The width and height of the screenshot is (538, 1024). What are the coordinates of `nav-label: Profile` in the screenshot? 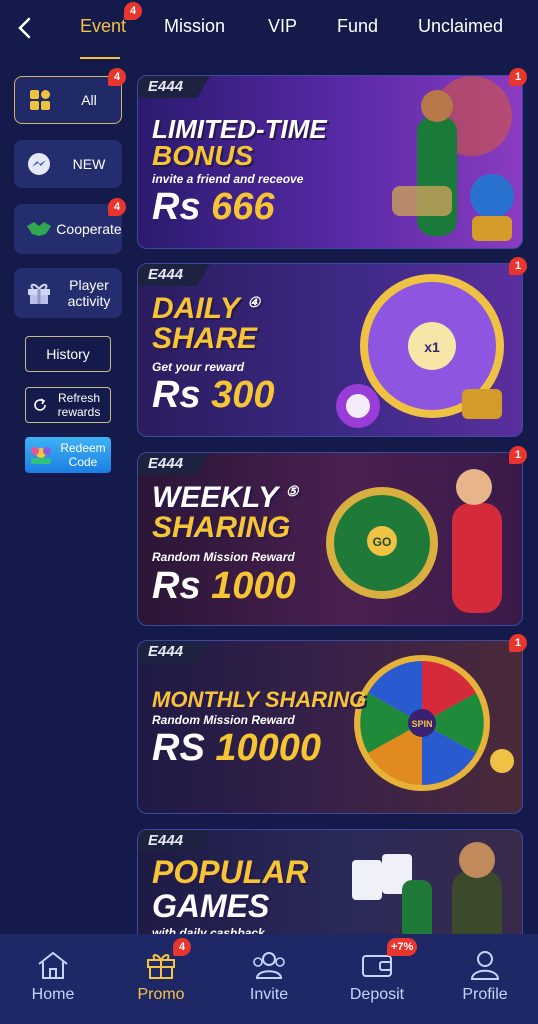 It's located at (485, 994).